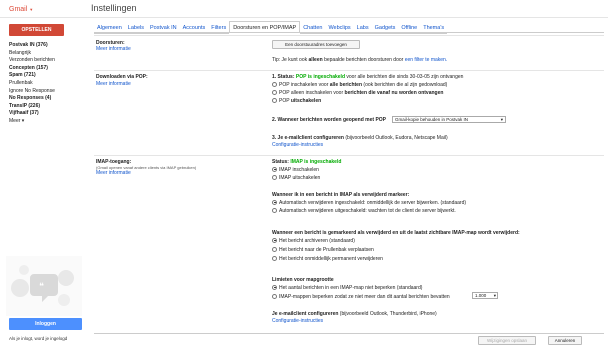 The image size is (608, 347). Describe the element at coordinates (36, 30) in the screenshot. I see `compose-button: OPSTELLEN` at that location.